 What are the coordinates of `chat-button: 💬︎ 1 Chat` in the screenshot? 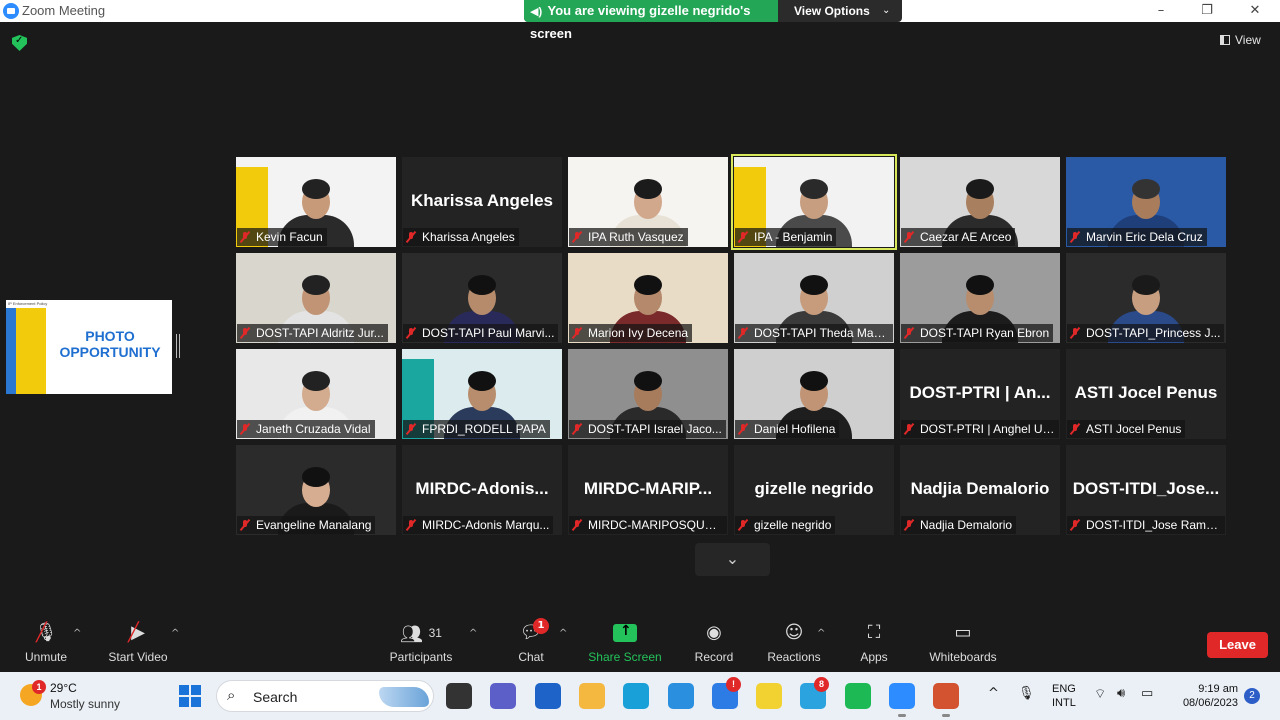 It's located at (531, 641).